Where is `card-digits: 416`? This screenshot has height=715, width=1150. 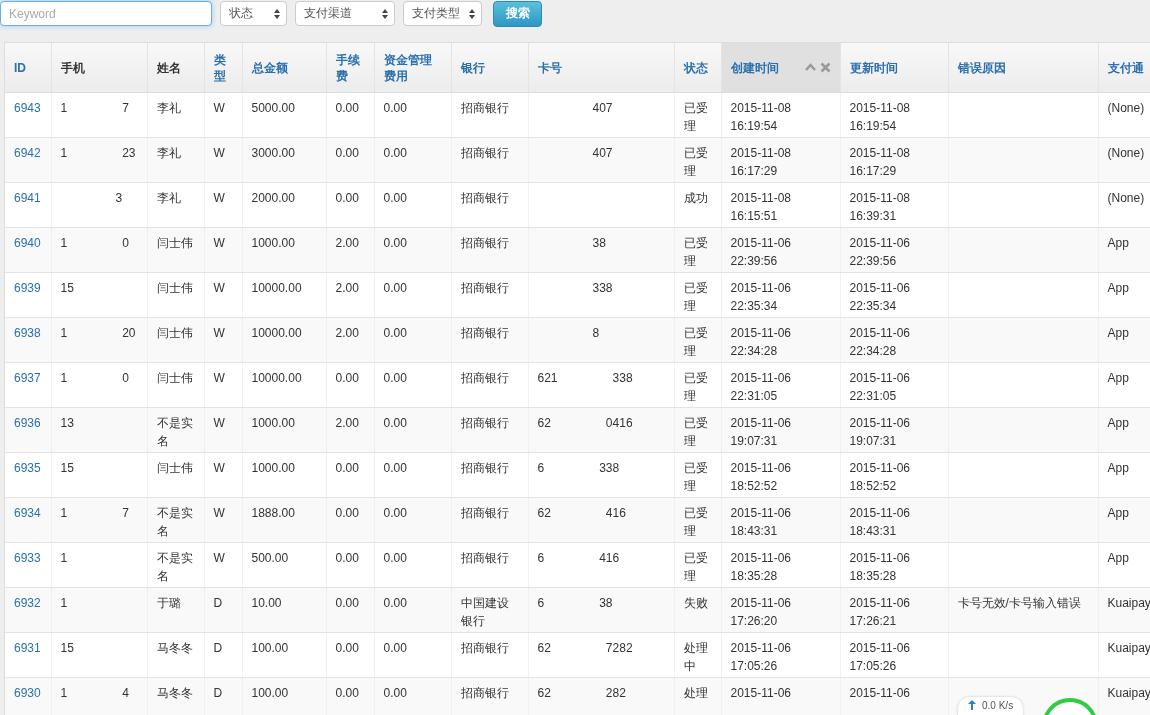
card-digits: 416 is located at coordinates (609, 558).